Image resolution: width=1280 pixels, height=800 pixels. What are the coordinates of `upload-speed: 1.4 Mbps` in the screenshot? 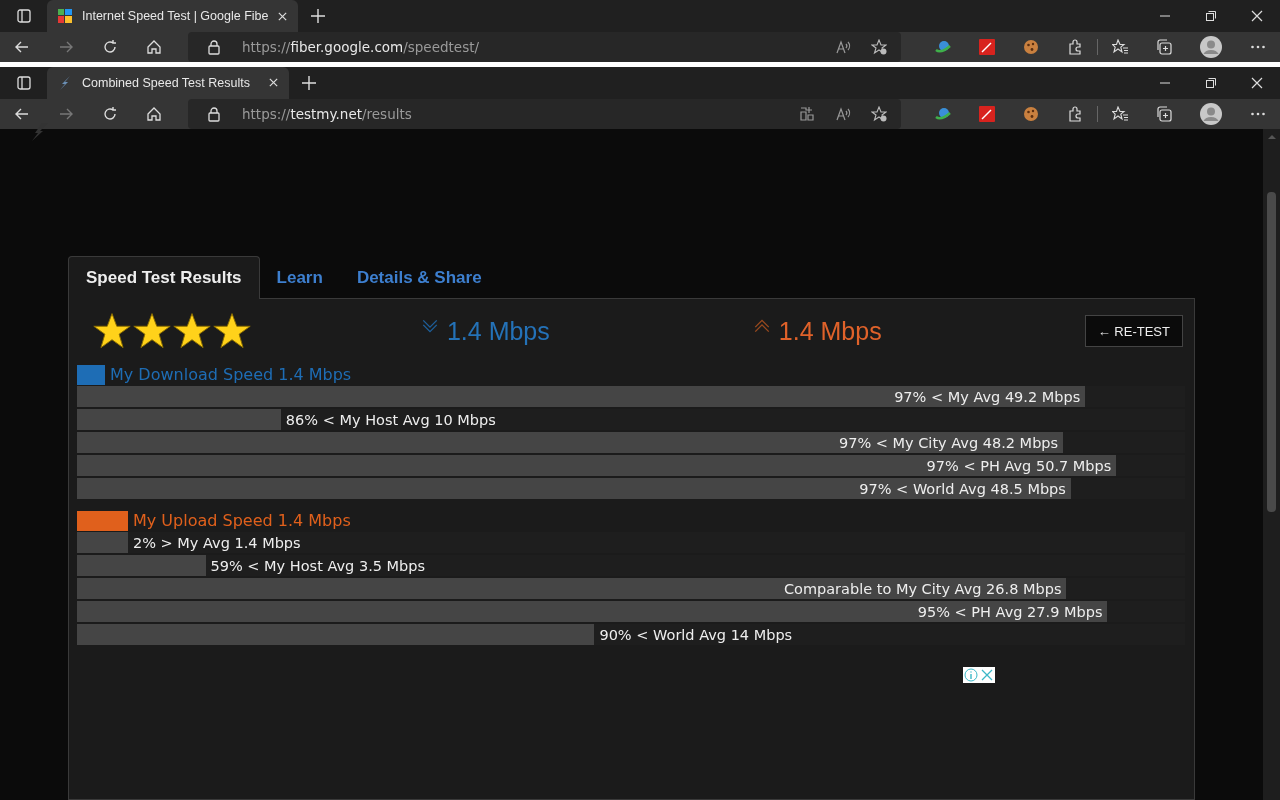 It's located at (830, 331).